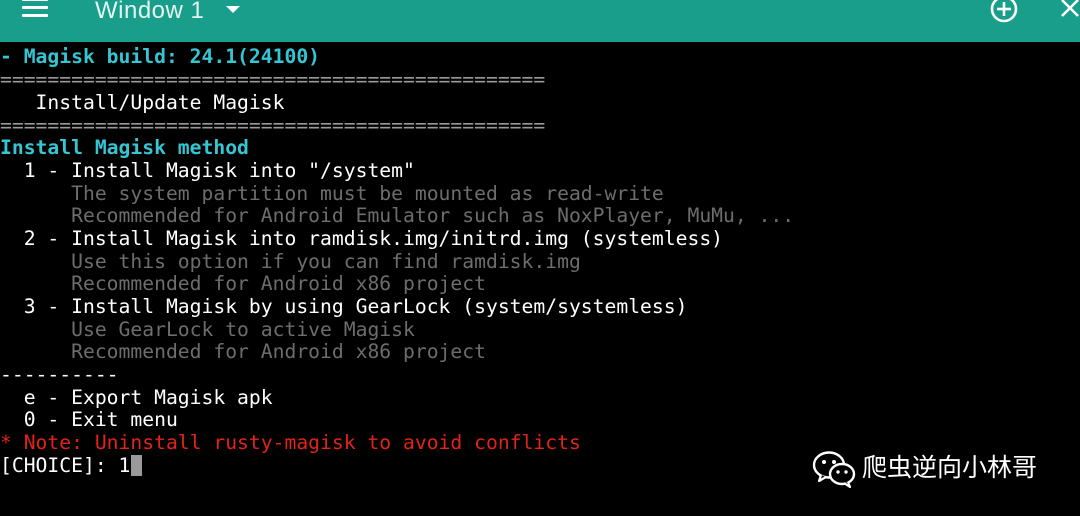  I want to click on close-icon, so click(1069, 10).